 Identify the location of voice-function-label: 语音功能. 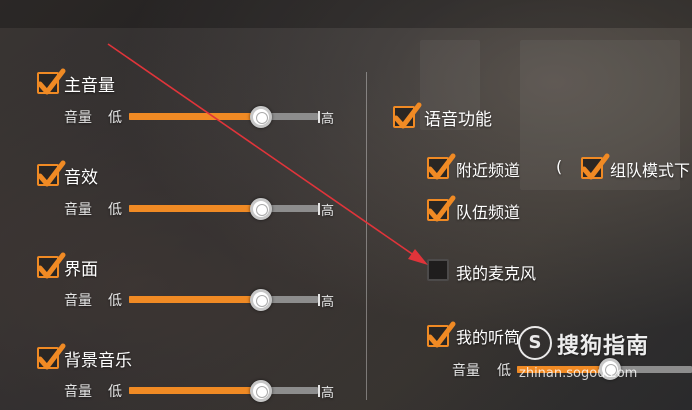
(458, 120).